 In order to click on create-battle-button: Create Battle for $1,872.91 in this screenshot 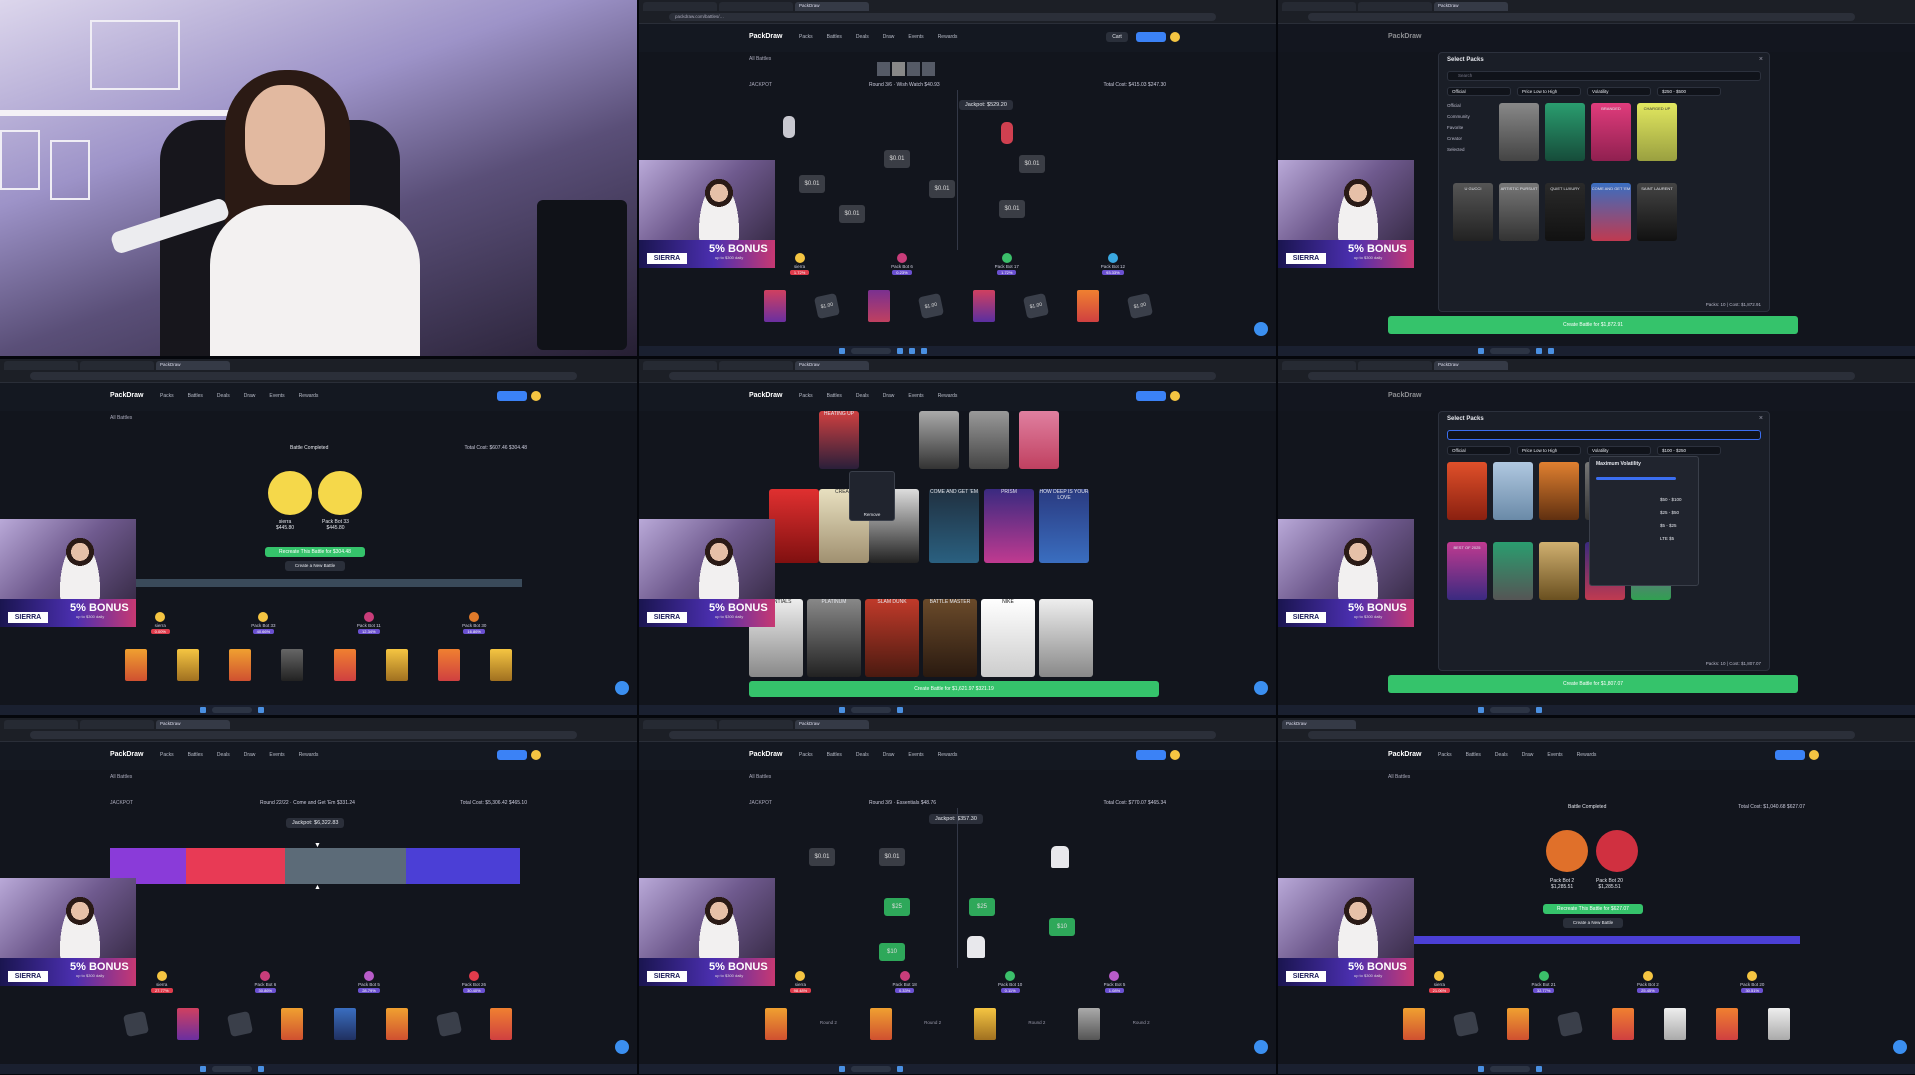, I will do `click(1593, 325)`.